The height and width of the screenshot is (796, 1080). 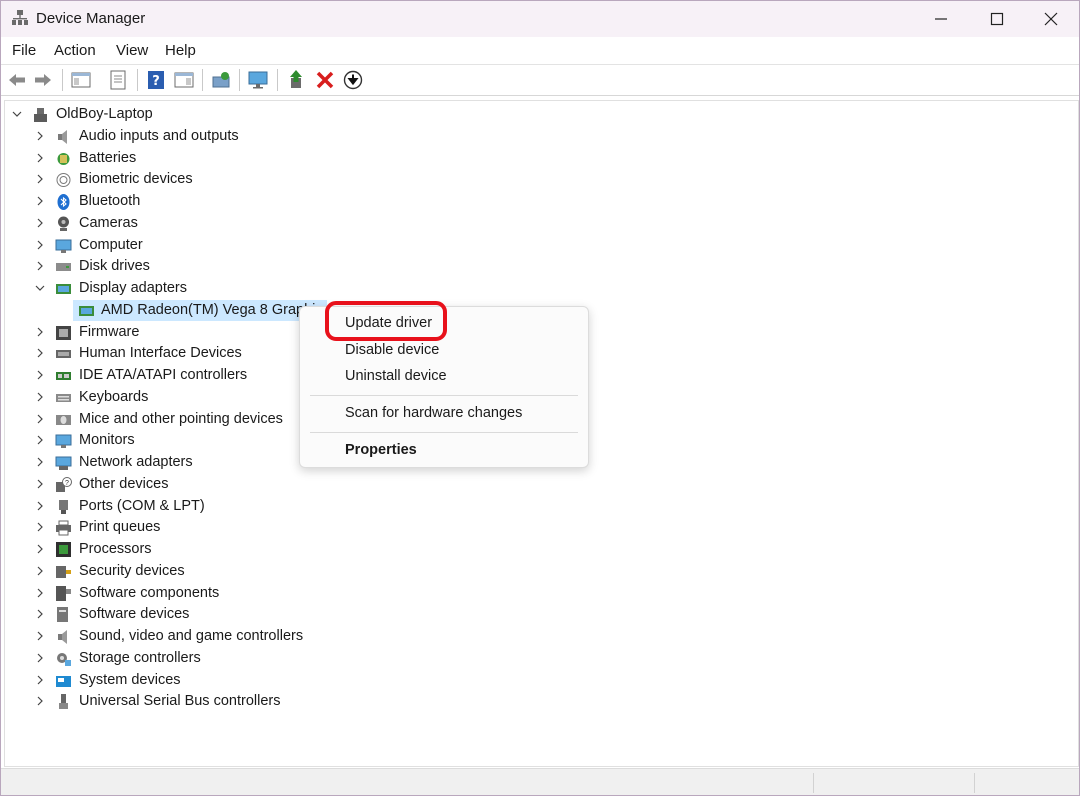 I want to click on firmware-icon, so click(x=63, y=332).